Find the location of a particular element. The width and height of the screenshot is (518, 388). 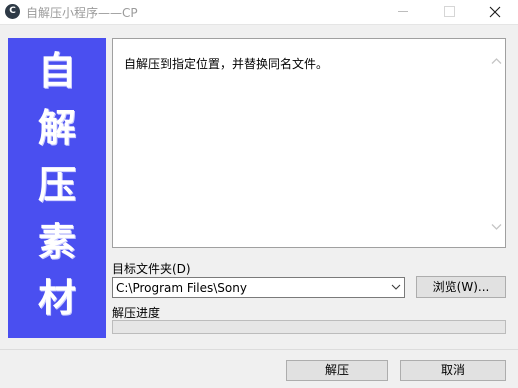

message-text: 自解压到指定位置，并替换同名文件。 is located at coordinates (226, 64).